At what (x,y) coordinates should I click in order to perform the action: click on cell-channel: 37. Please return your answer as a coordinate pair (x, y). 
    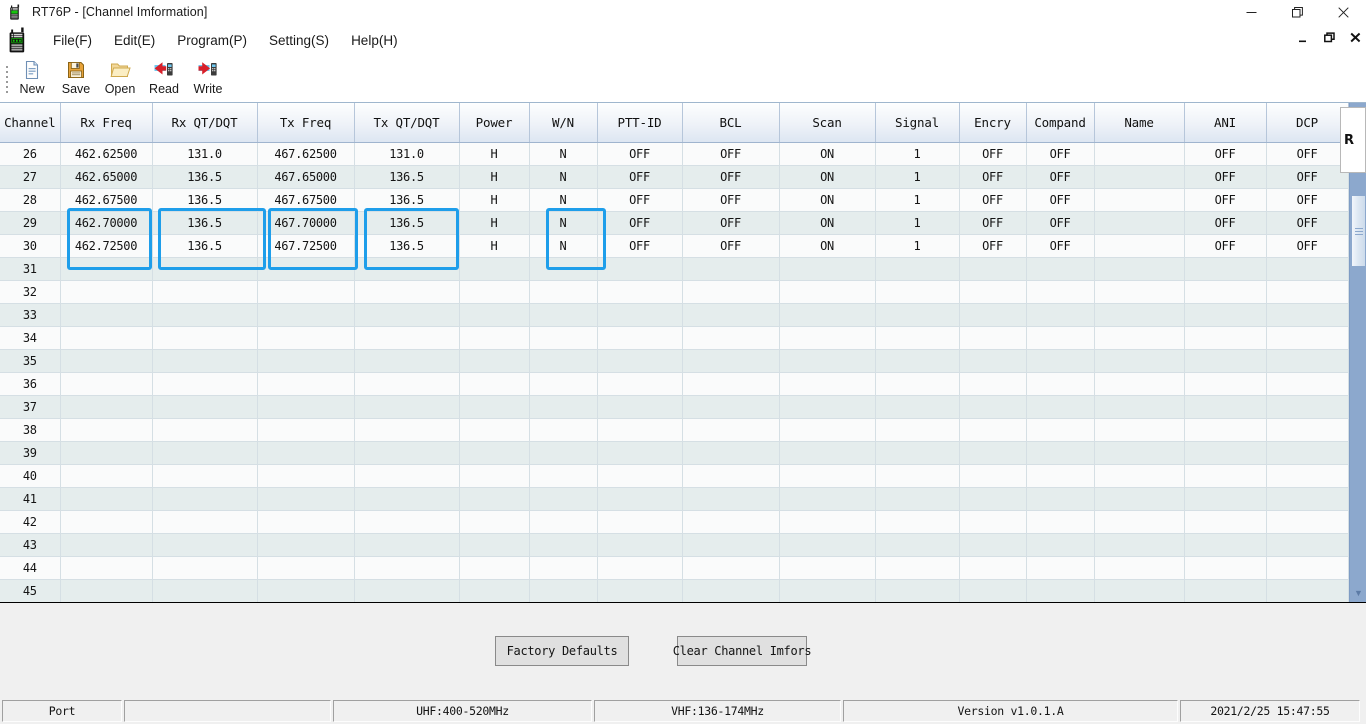
    Looking at the image, I should click on (30, 407).